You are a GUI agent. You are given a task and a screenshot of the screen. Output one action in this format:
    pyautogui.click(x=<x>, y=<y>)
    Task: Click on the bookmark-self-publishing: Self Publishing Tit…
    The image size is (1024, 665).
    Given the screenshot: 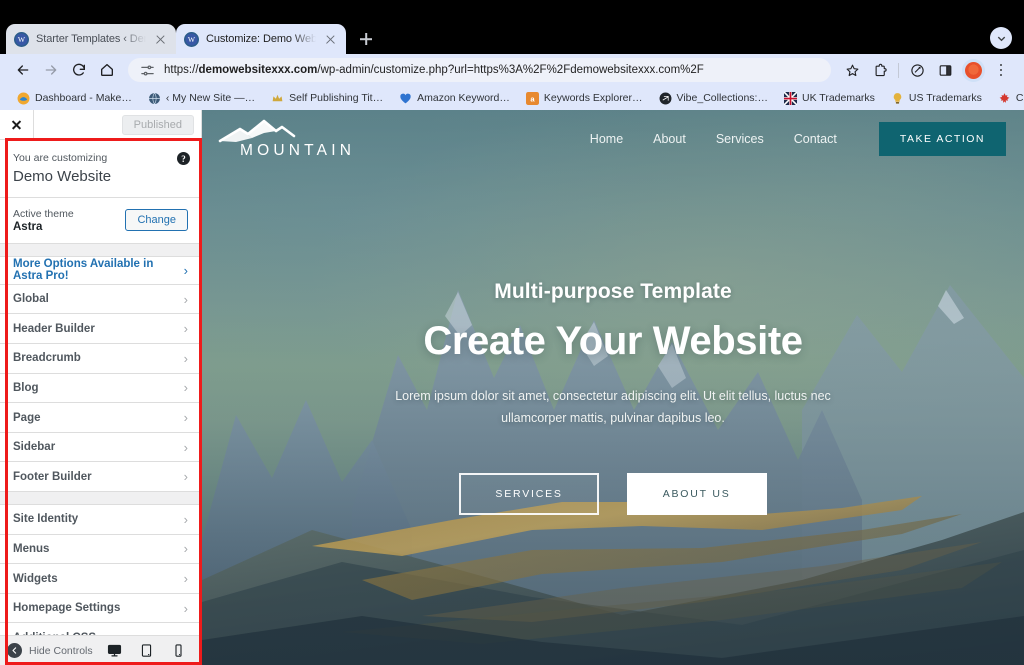 What is the action you would take?
    pyautogui.click(x=327, y=98)
    